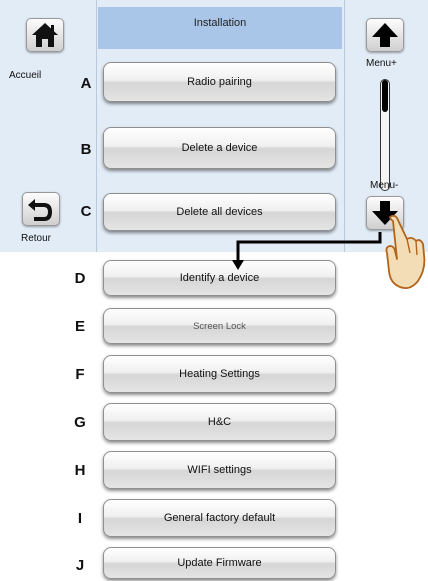 The height and width of the screenshot is (581, 428). I want to click on connector-arrowhead, so click(238, 265).